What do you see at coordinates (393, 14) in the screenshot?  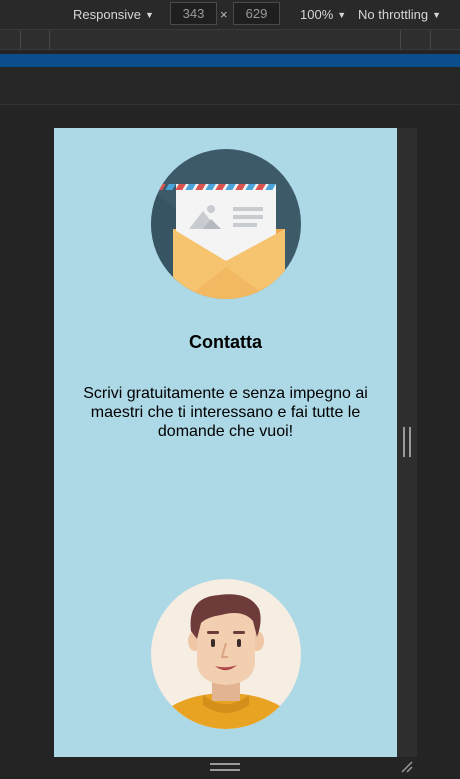 I see `throttling-label: No throttling` at bounding box center [393, 14].